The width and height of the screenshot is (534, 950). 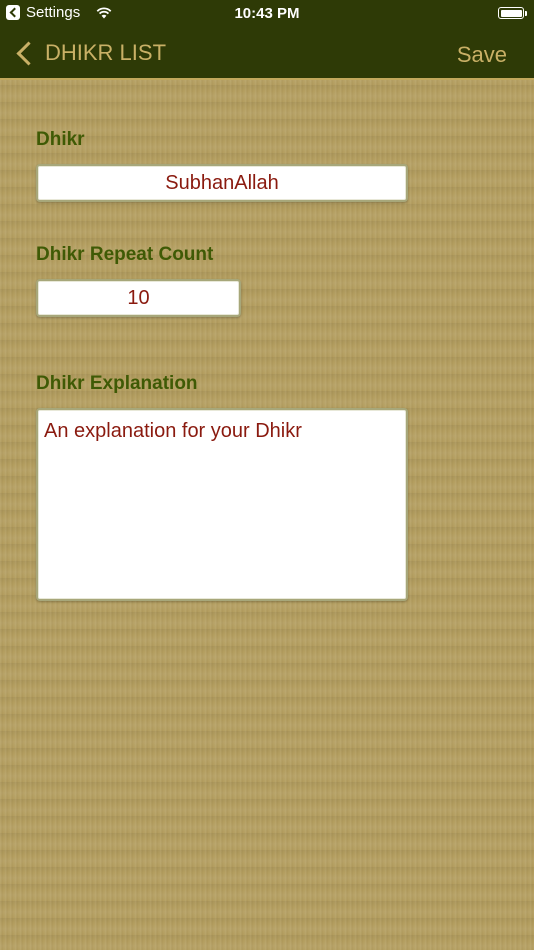 What do you see at coordinates (117, 383) in the screenshot?
I see `dhikr-explanation-label: Dhikr Explanation` at bounding box center [117, 383].